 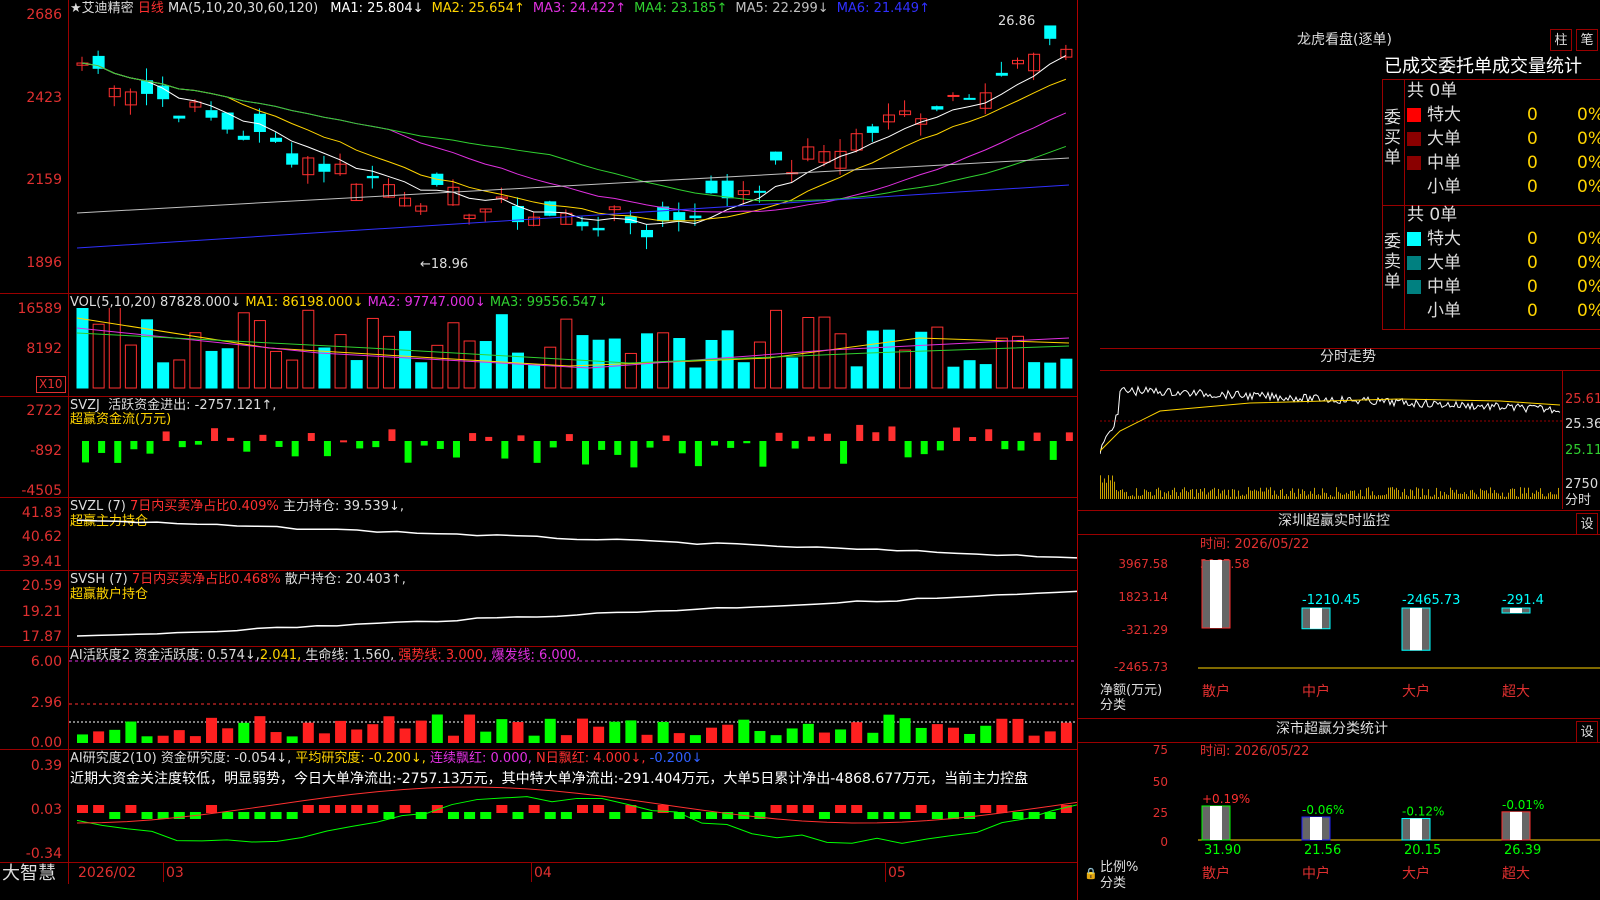 What do you see at coordinates (897, 873) in the screenshot?
I see `date-tick-may: 05` at bounding box center [897, 873].